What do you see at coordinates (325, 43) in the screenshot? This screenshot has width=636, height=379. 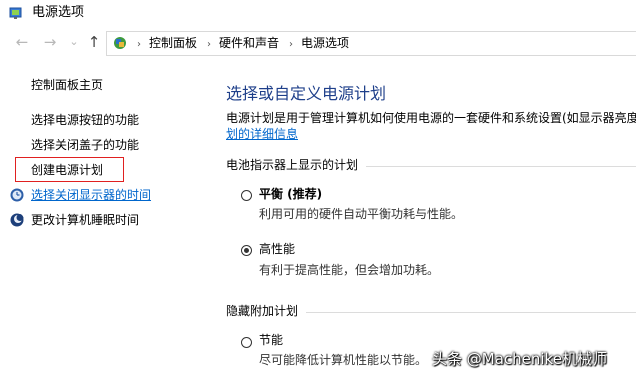 I see `breadcrumb-power-options: 电源选项` at bounding box center [325, 43].